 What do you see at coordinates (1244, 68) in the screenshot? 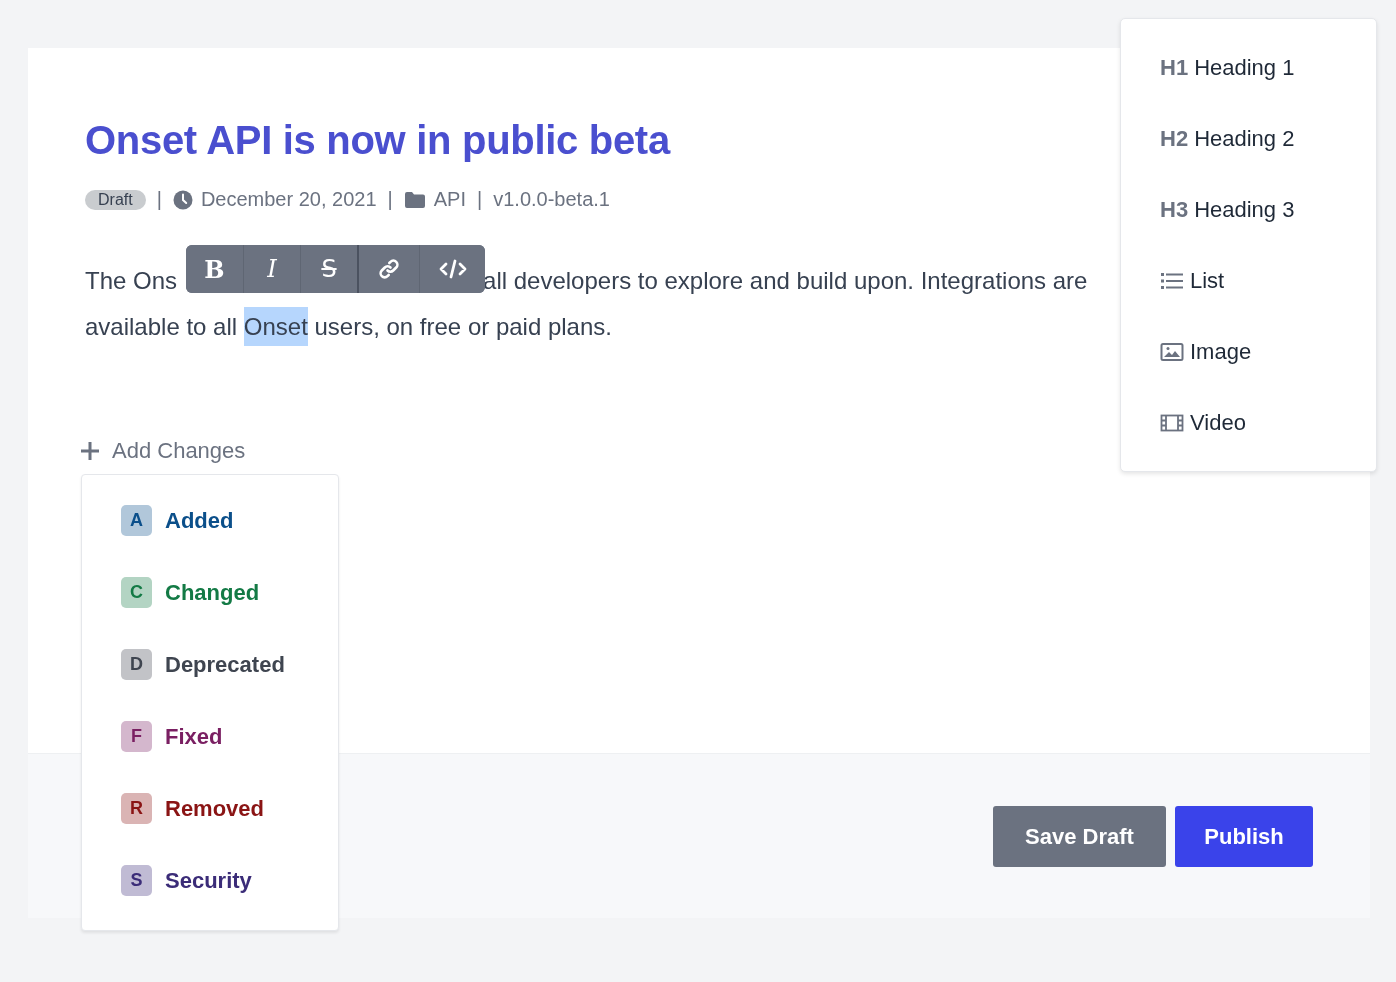
I see `block-menu-item: Heading 1` at bounding box center [1244, 68].